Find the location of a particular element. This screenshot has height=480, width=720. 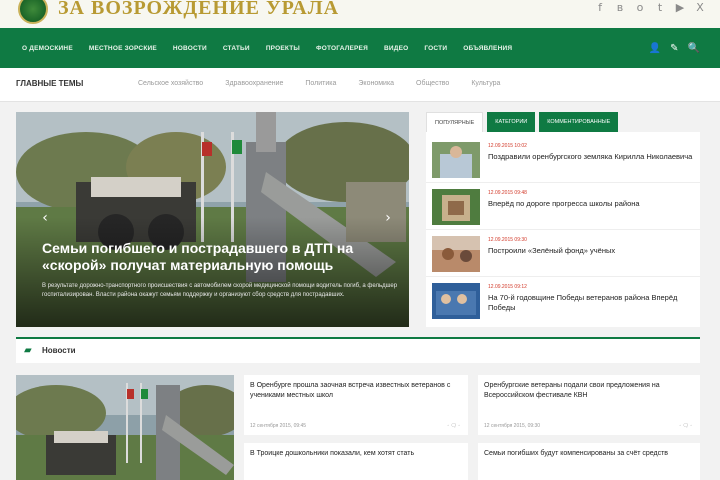

nav-item-about: О ДЕМОСКИНЕ is located at coordinates (47, 48).